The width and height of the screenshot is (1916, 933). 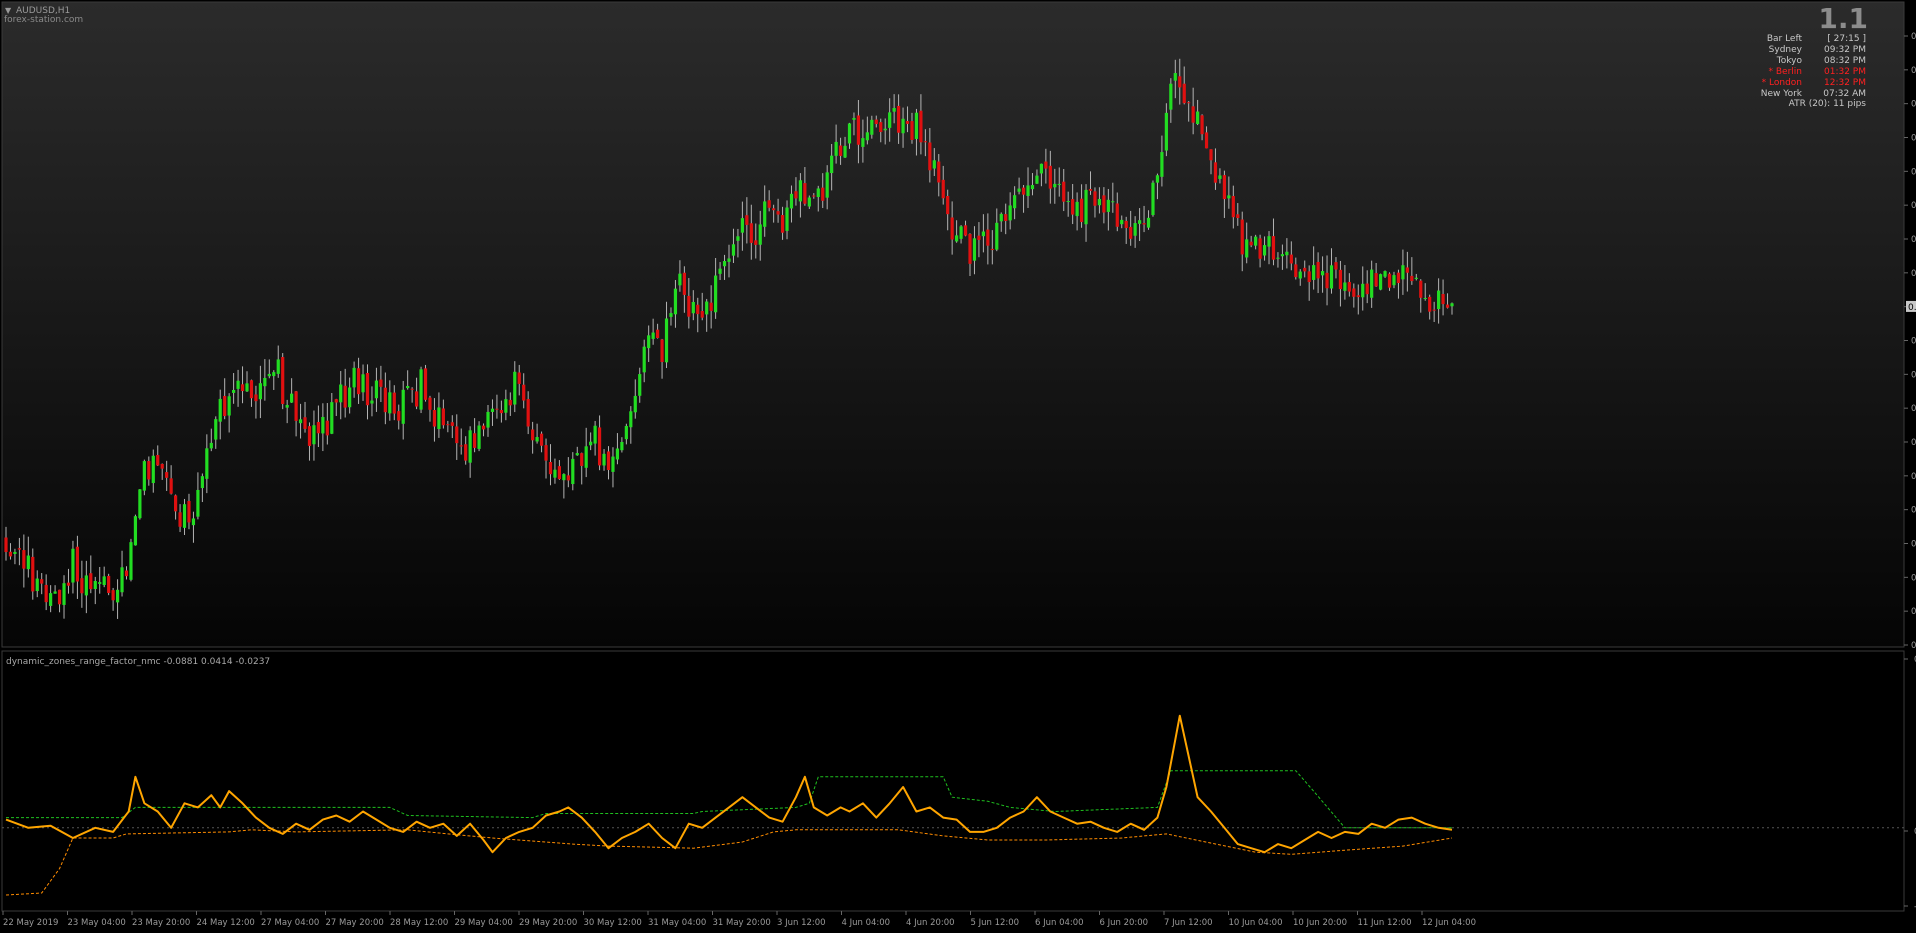 I want to click on time-tick-label: 24 May 12:00, so click(x=226, y=923).